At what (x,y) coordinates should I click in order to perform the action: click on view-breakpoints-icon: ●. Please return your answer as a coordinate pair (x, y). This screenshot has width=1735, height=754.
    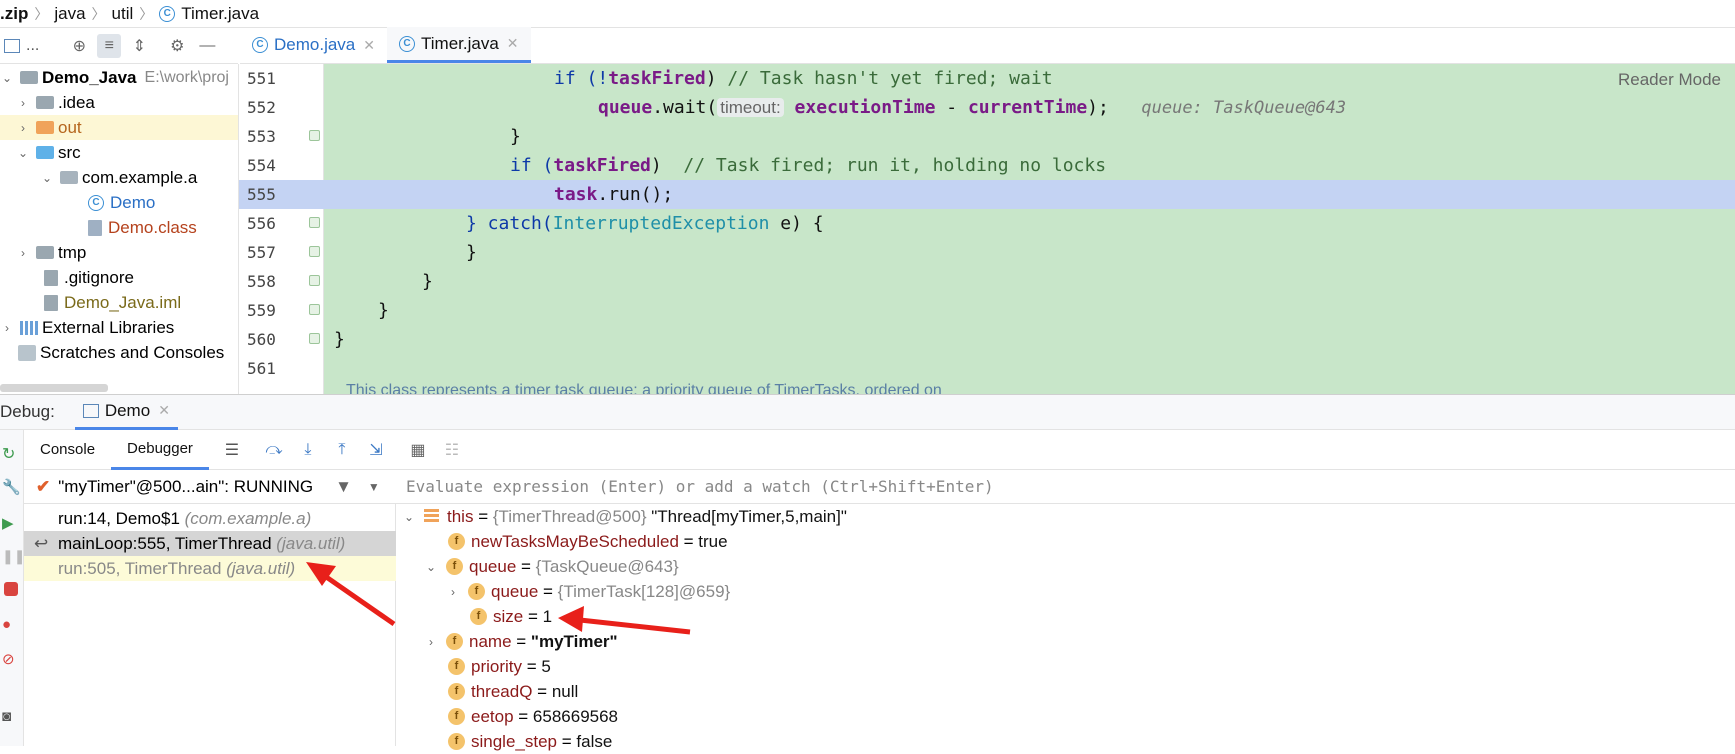
    Looking at the image, I should click on (11, 625).